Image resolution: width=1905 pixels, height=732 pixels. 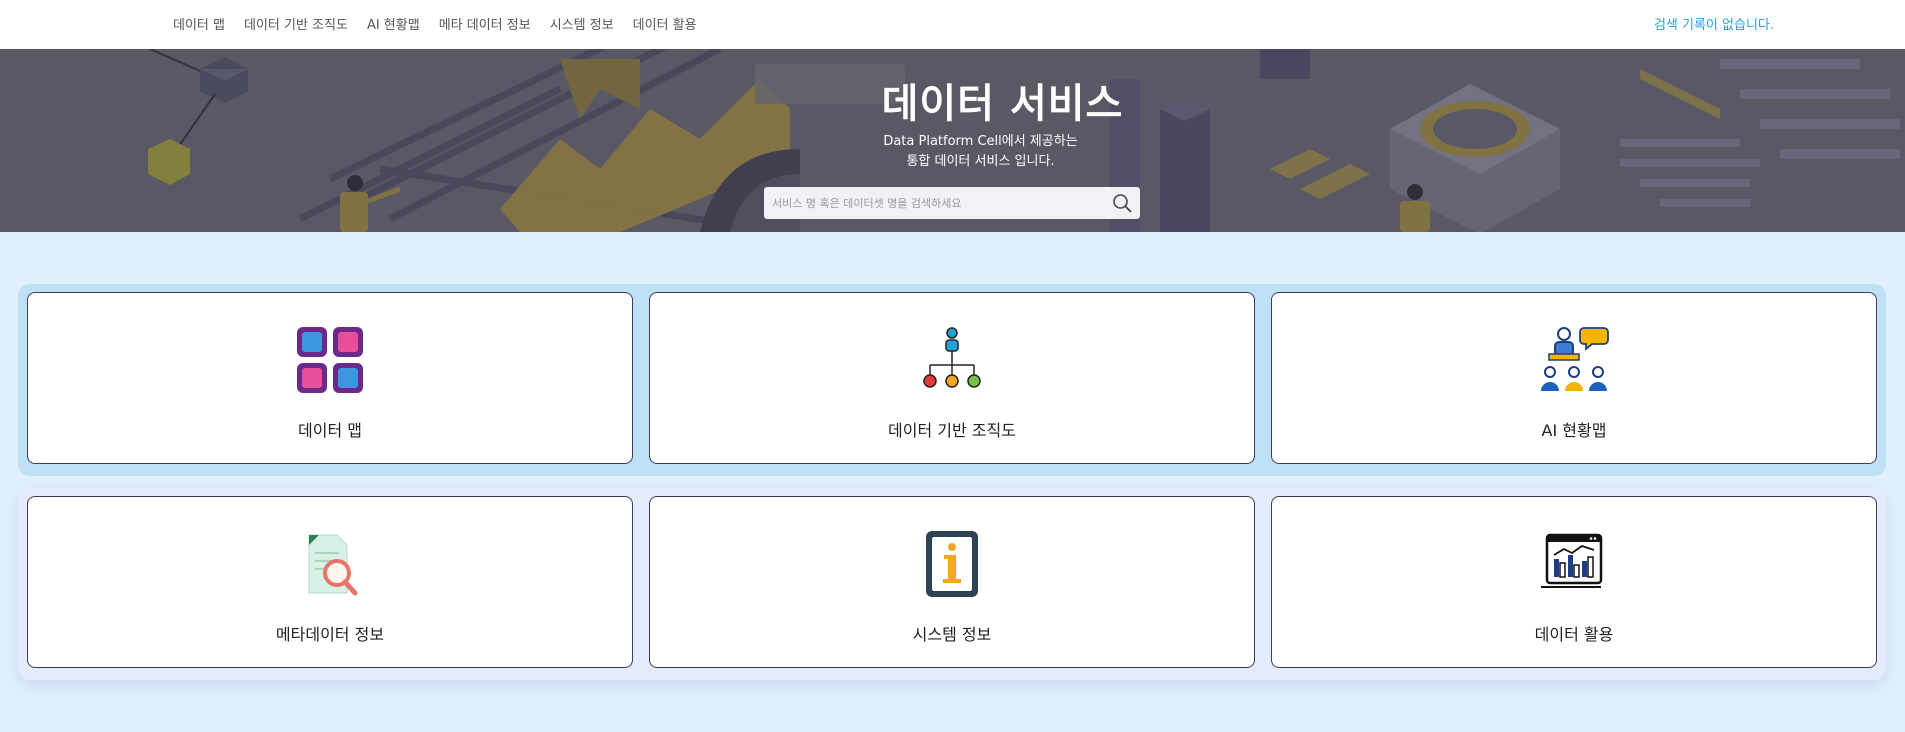 I want to click on nav-item-org-chart: 데이터 기반 조직도, so click(x=296, y=23).